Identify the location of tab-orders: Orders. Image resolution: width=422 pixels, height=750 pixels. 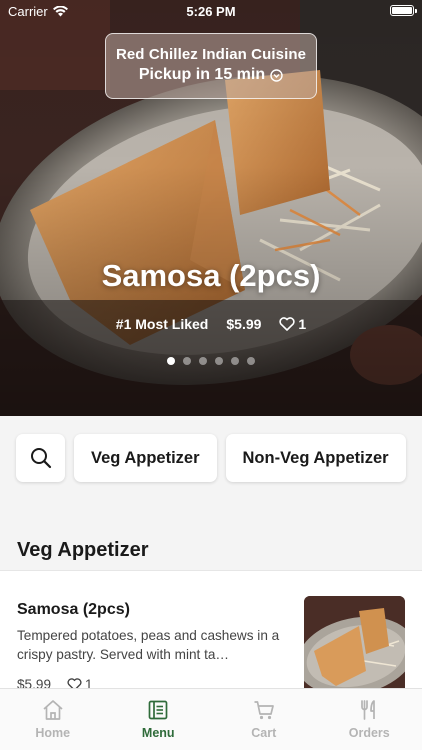
(369, 719).